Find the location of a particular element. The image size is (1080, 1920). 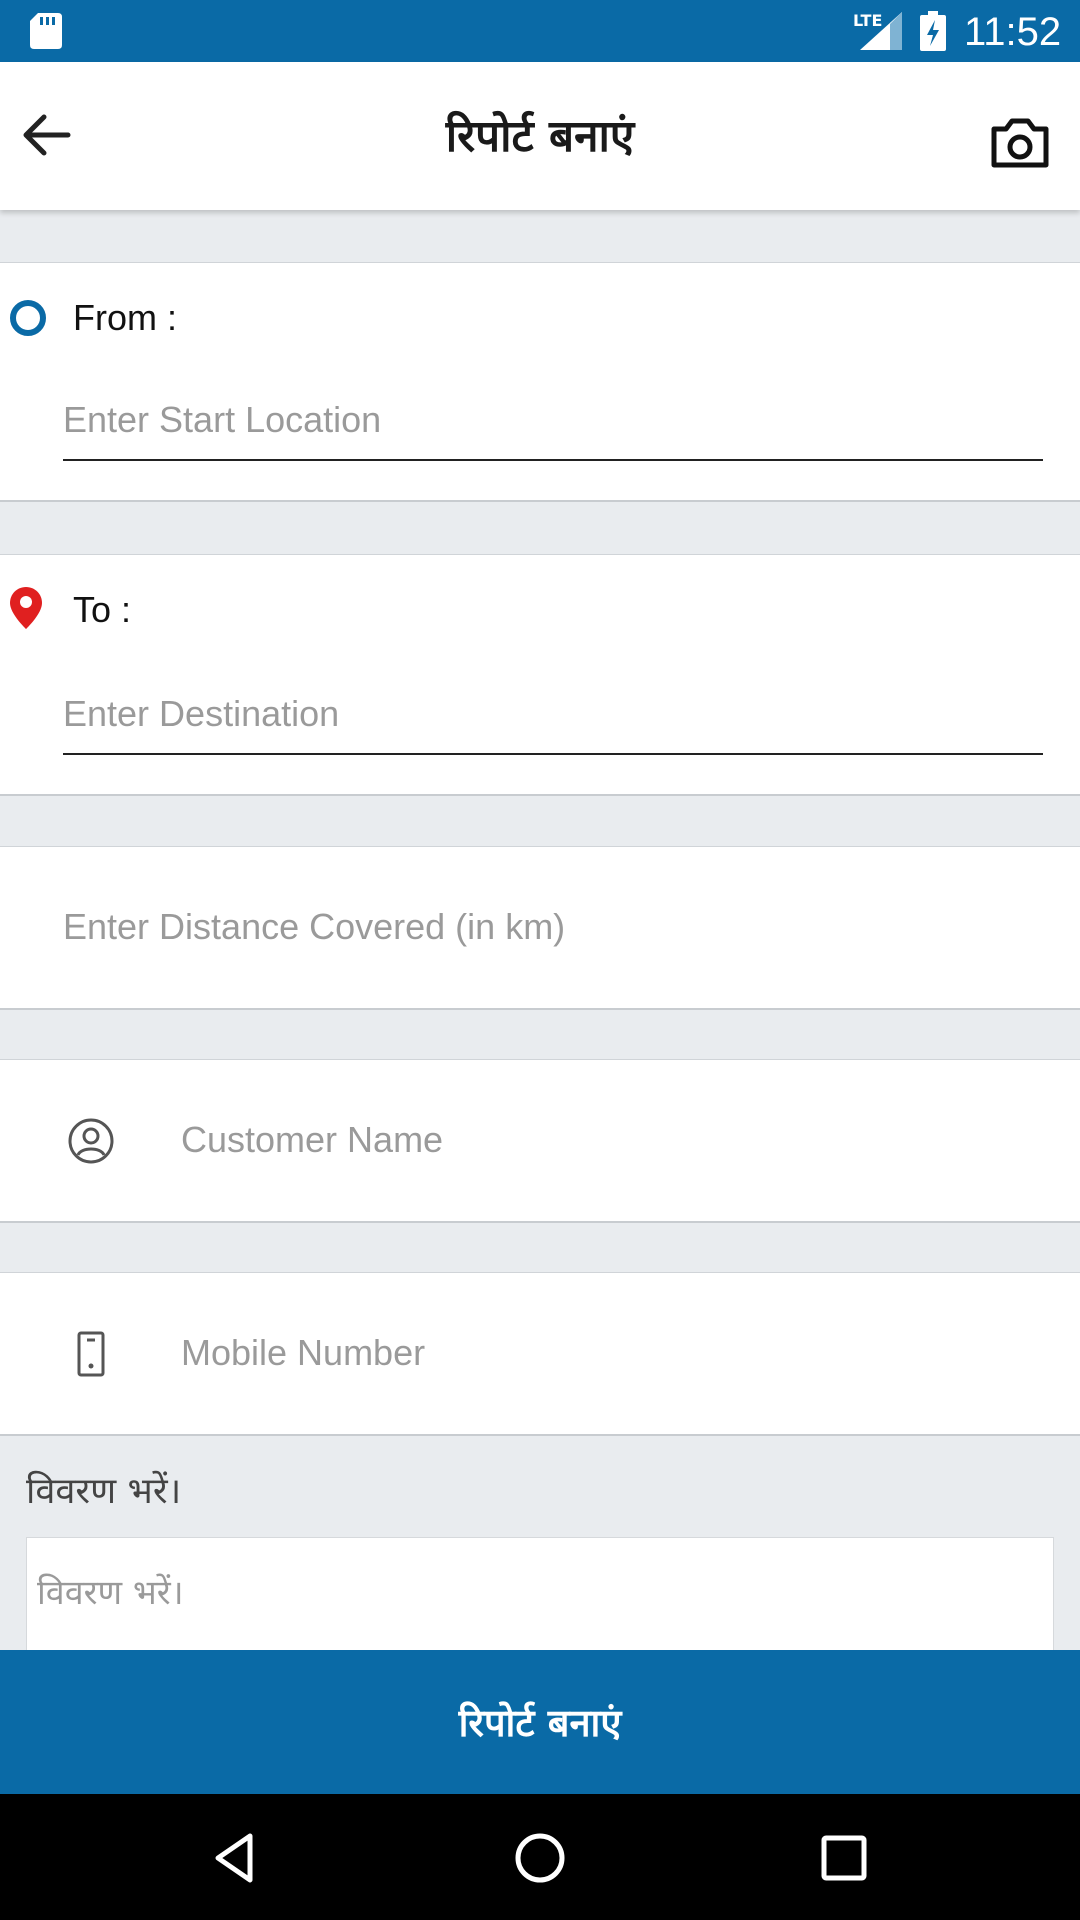

from-card: From : is located at coordinates (540, 382).